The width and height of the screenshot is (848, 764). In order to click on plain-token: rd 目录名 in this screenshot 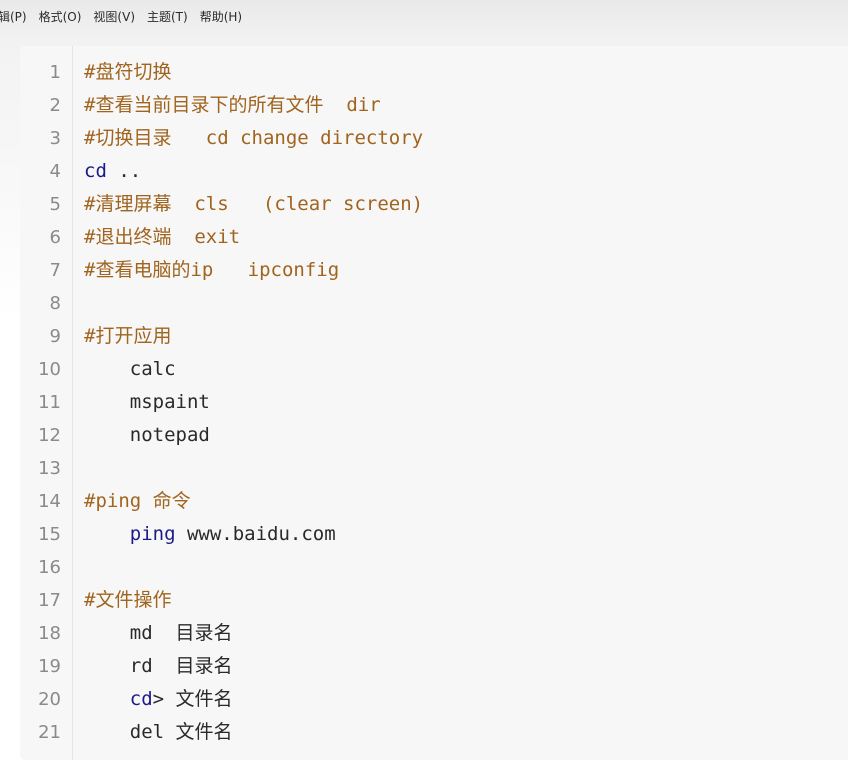, I will do `click(181, 666)`.